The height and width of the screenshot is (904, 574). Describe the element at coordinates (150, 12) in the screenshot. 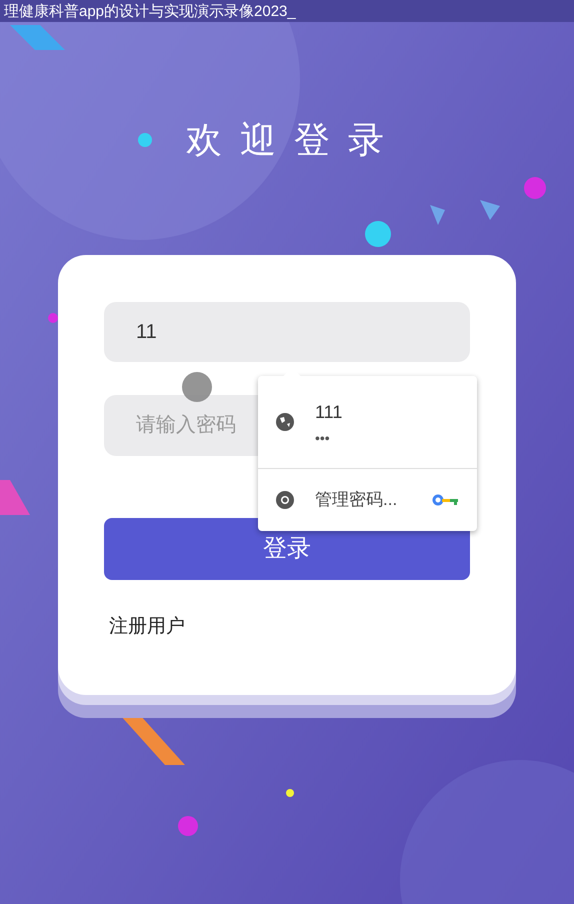

I see `video-title: 理健康科普app的设计与实现演示录像2023_` at that location.